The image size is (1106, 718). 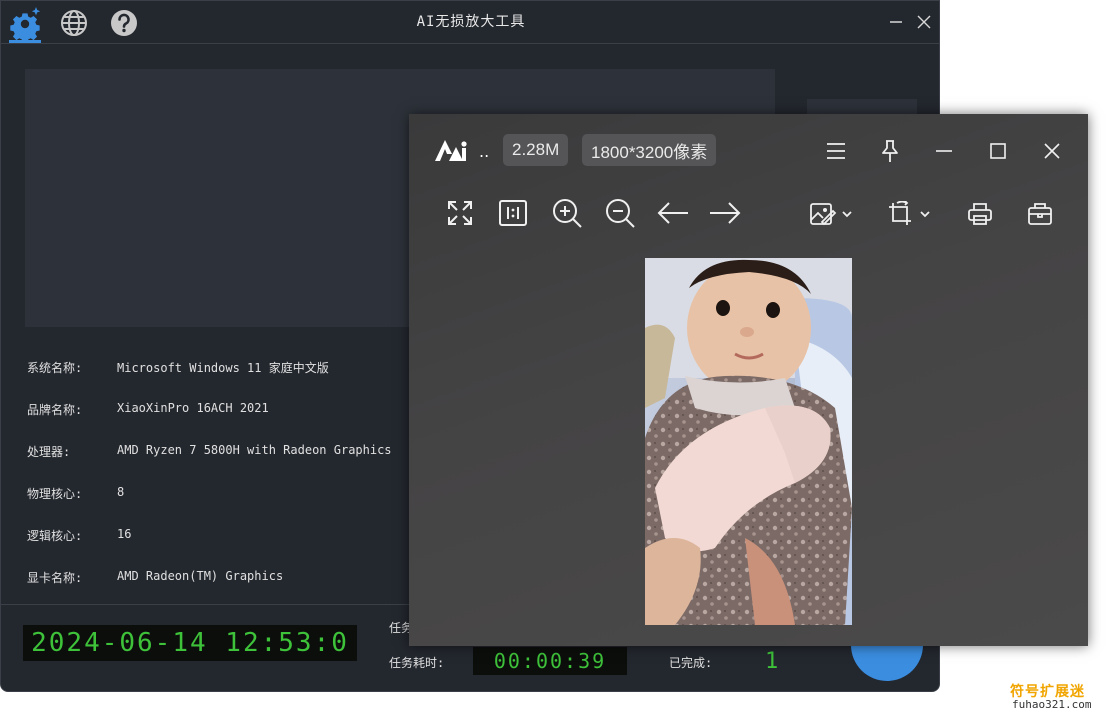 What do you see at coordinates (55, 578) in the screenshot?
I see `gpu-name-label: 显卡名称:` at bounding box center [55, 578].